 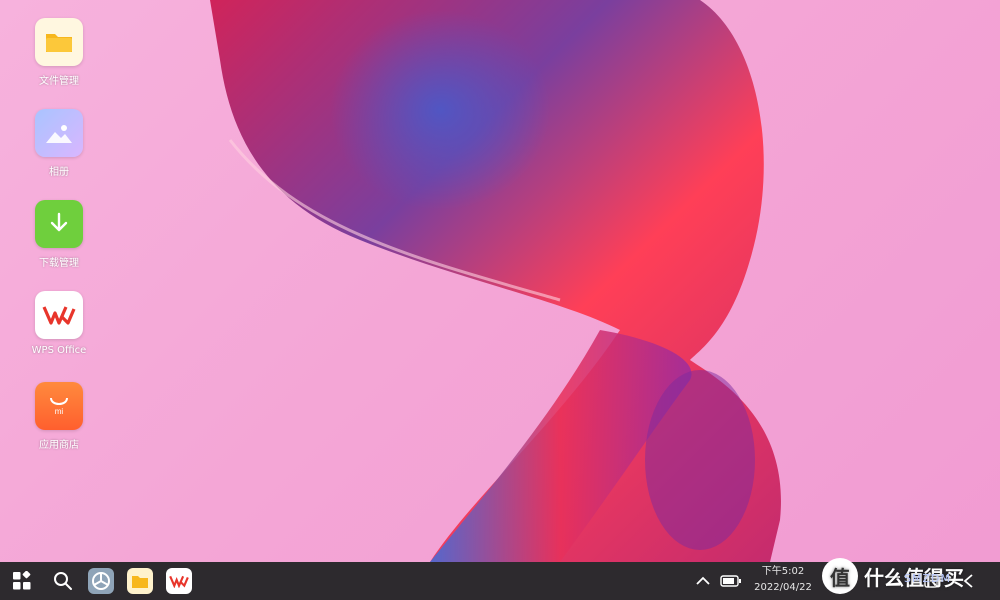 I want to click on desktop-icon-label: WPS Office, so click(x=59, y=350).